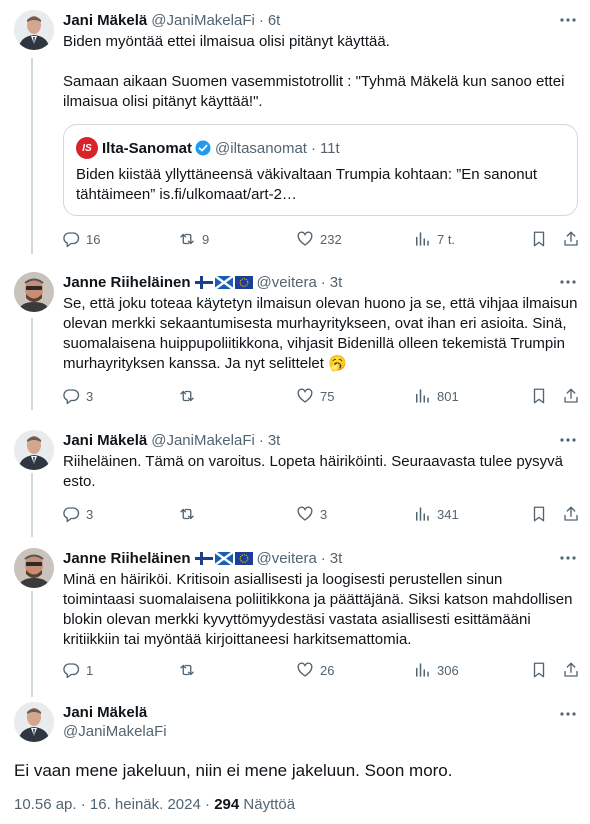 The image size is (590, 824). What do you see at coordinates (331, 239) in the screenshot?
I see `like-count: 232` at bounding box center [331, 239].